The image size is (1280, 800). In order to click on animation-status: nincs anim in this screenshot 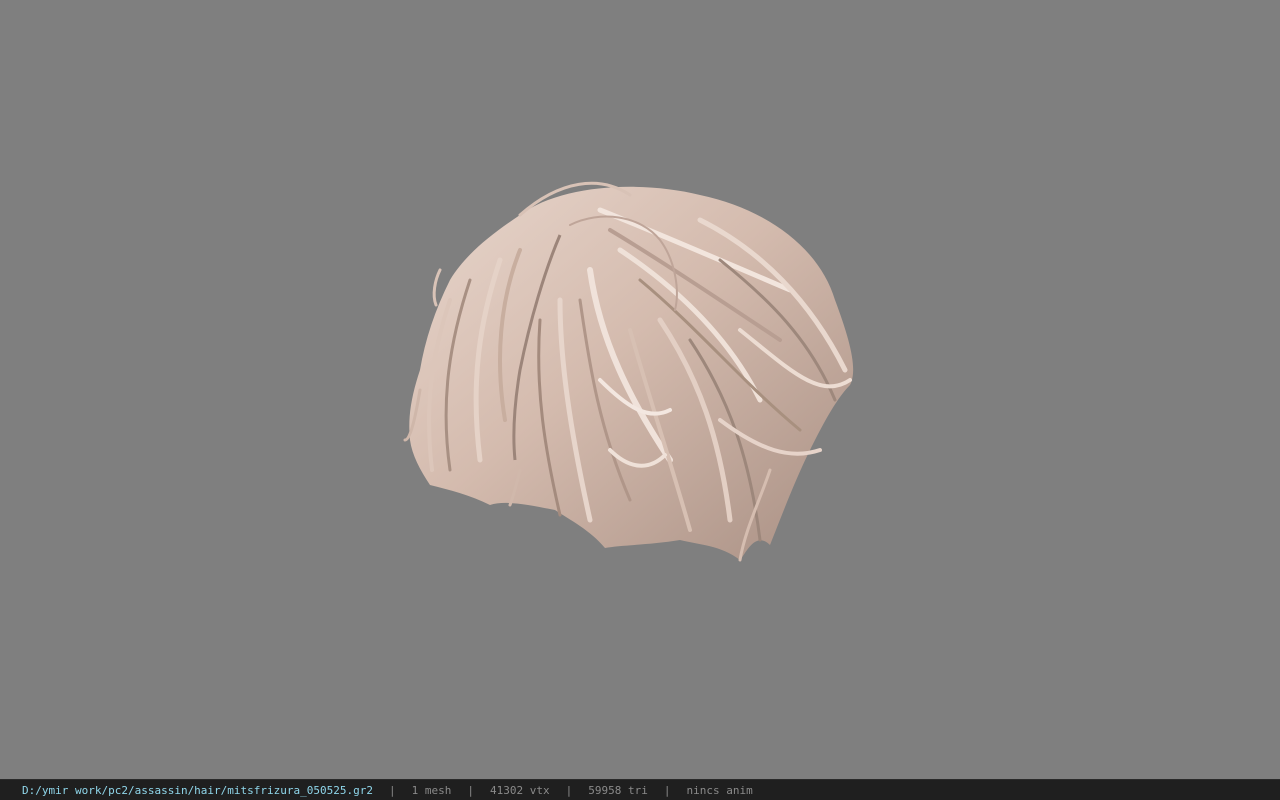, I will do `click(719, 790)`.